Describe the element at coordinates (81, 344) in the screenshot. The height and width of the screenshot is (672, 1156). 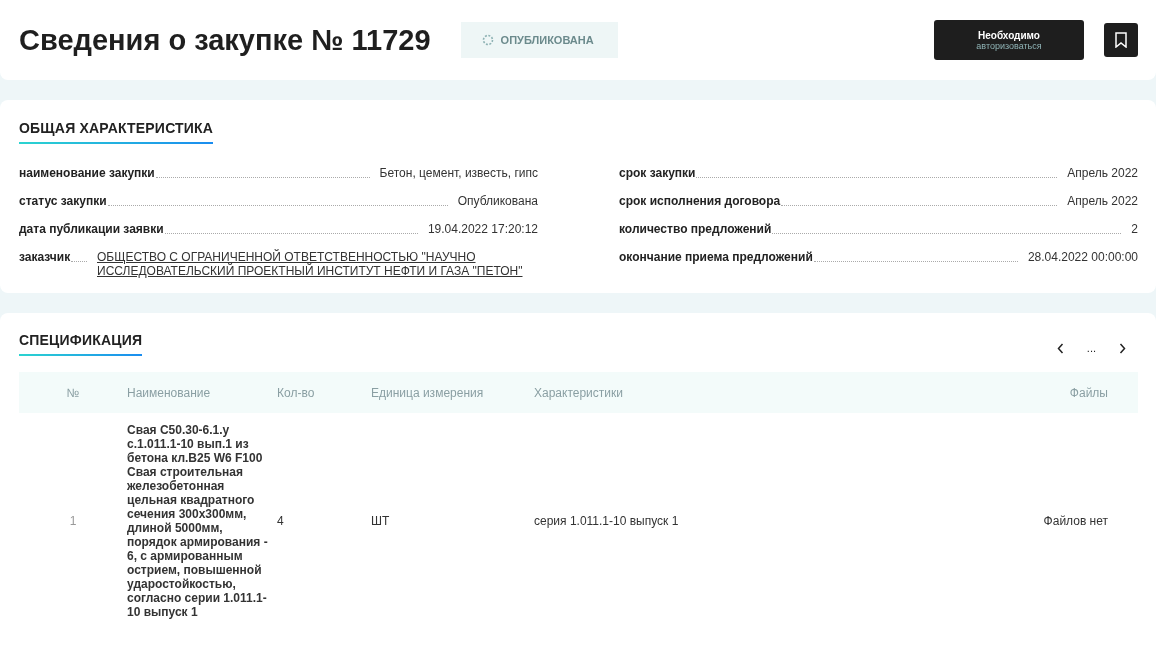
I see `section-title: СПЕЦИФИКАЦИЯ` at that location.